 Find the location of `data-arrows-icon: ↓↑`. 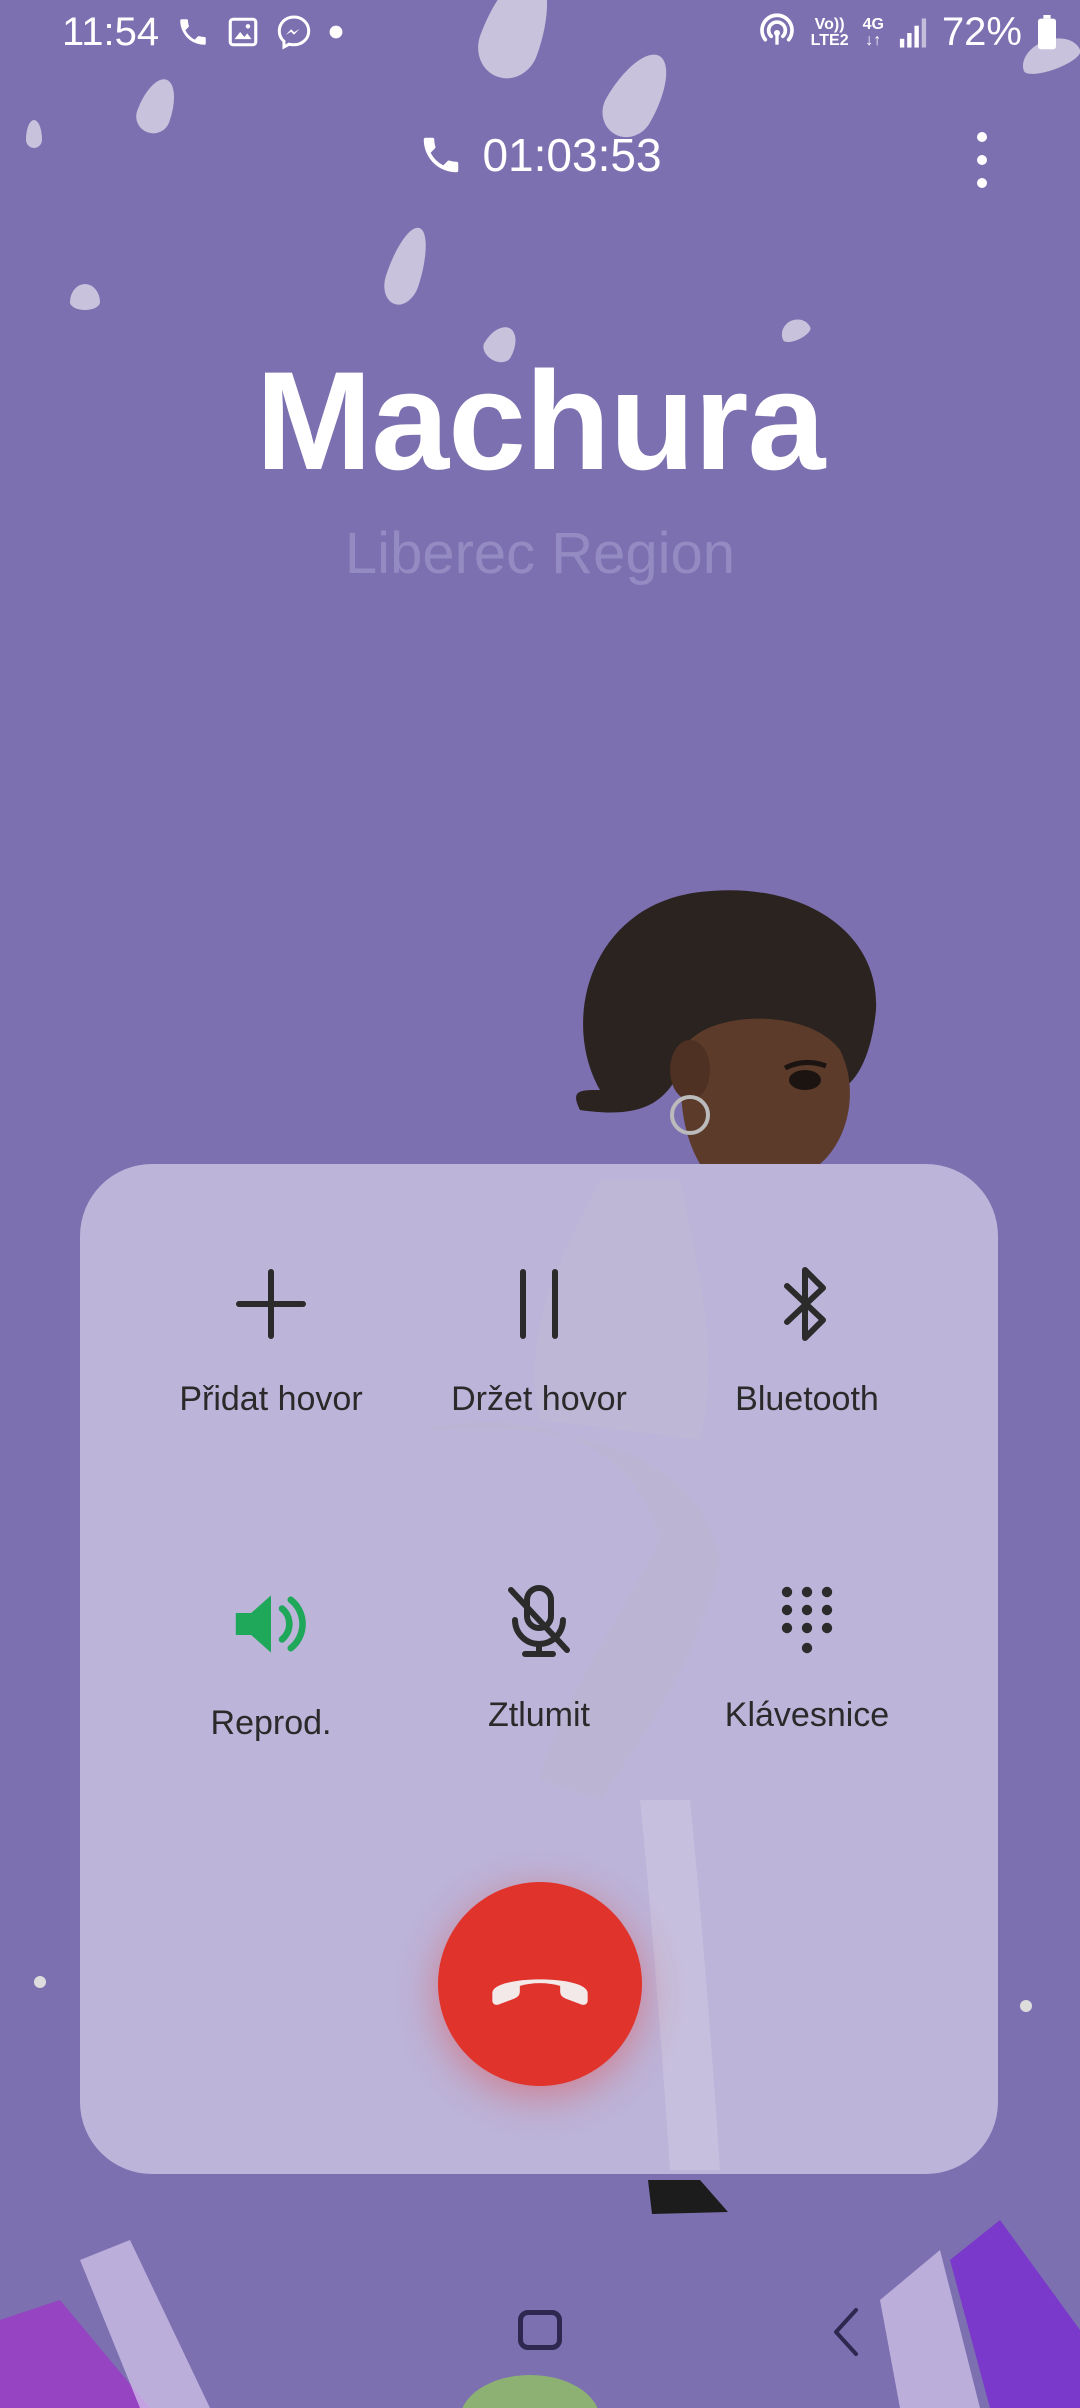

data-arrows-icon: ↓↑ is located at coordinates (873, 40).